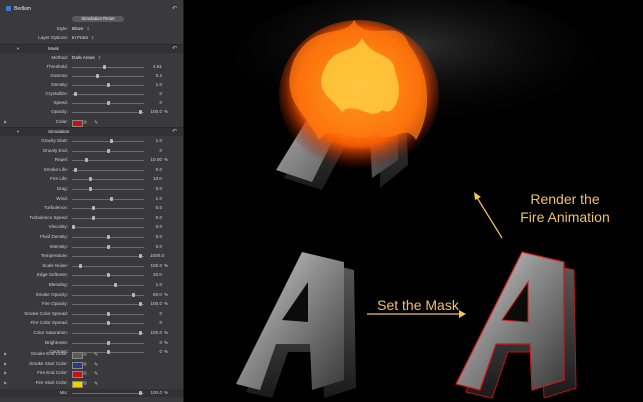  I want to click on scale-noise-slider, so click(108, 265).